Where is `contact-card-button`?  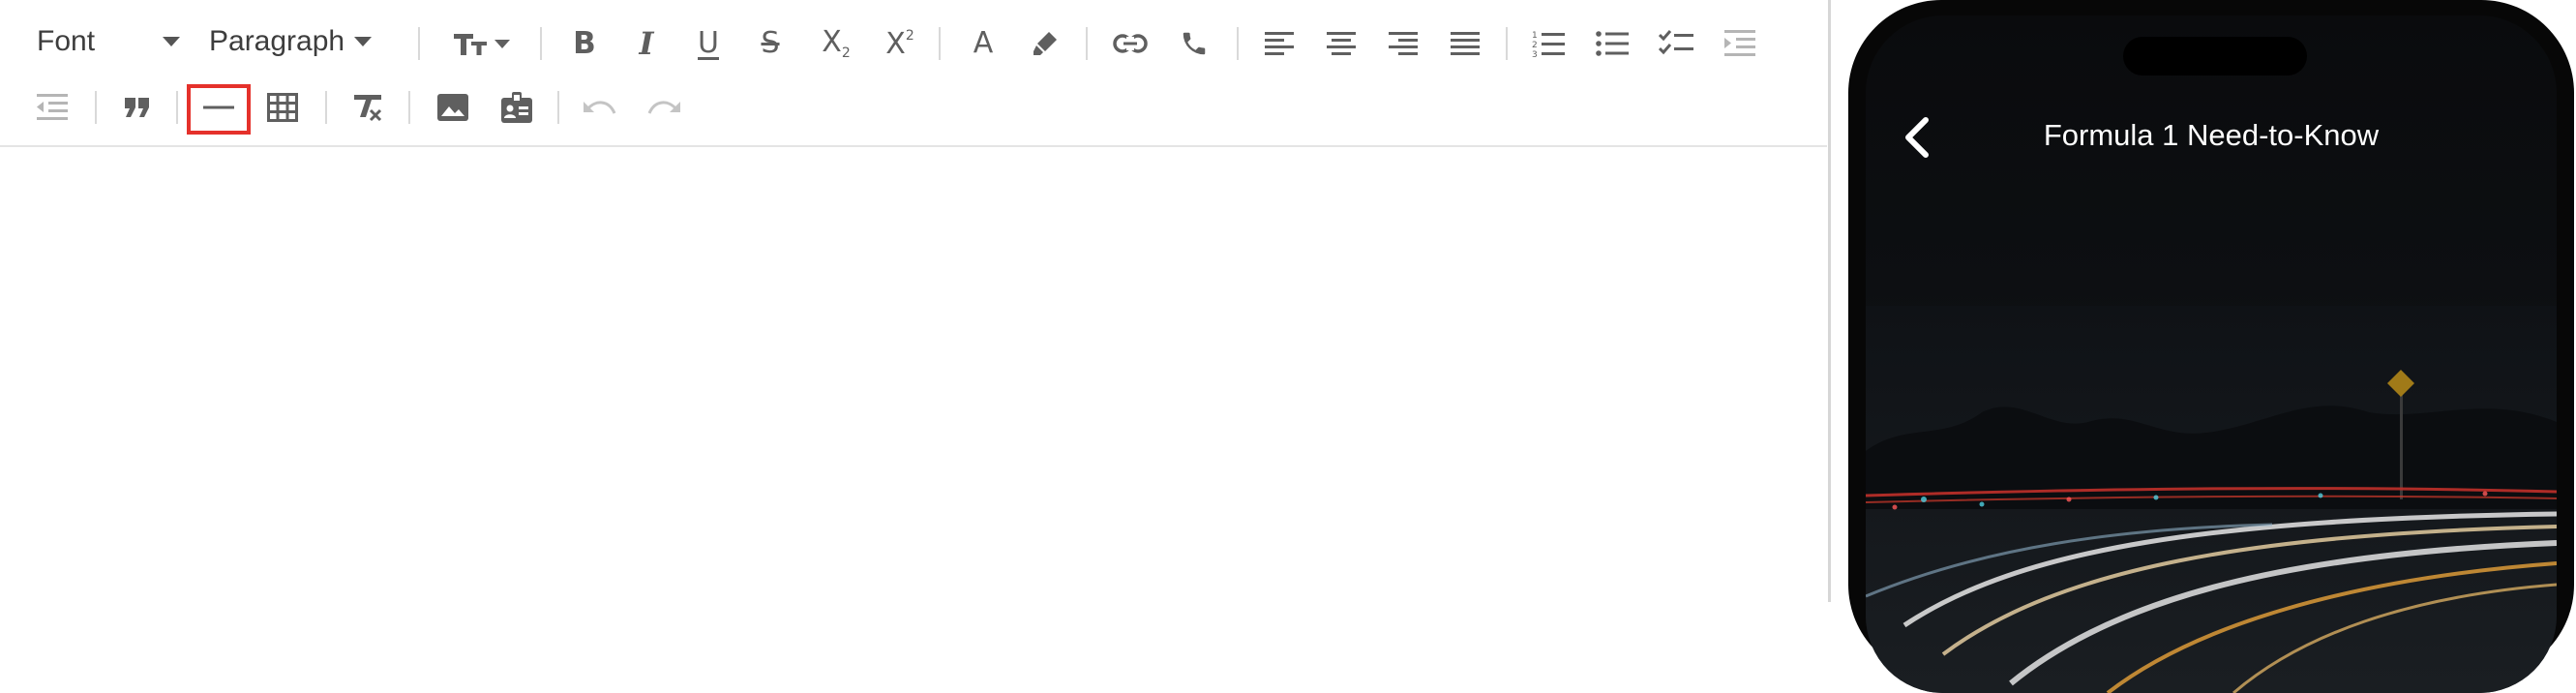
contact-card-button is located at coordinates (516, 108).